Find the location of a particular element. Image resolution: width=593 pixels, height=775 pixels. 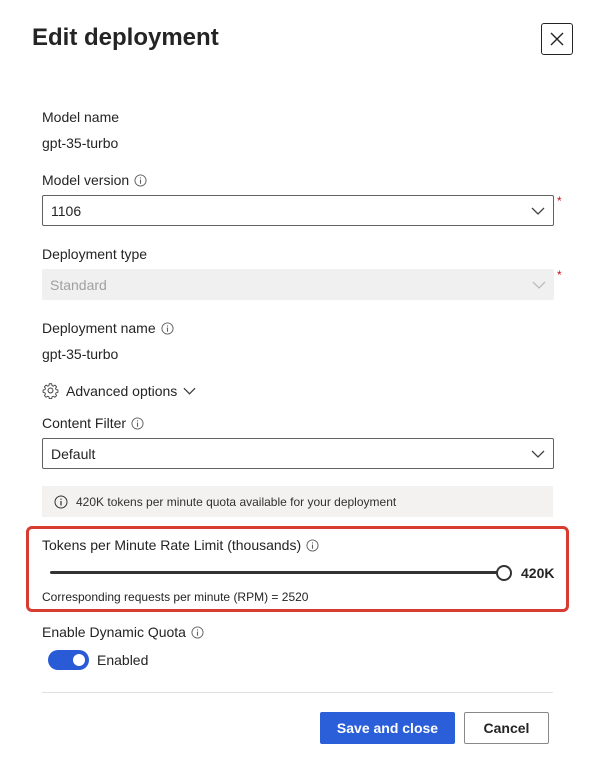

cancel-button: Cancel is located at coordinates (506, 728).